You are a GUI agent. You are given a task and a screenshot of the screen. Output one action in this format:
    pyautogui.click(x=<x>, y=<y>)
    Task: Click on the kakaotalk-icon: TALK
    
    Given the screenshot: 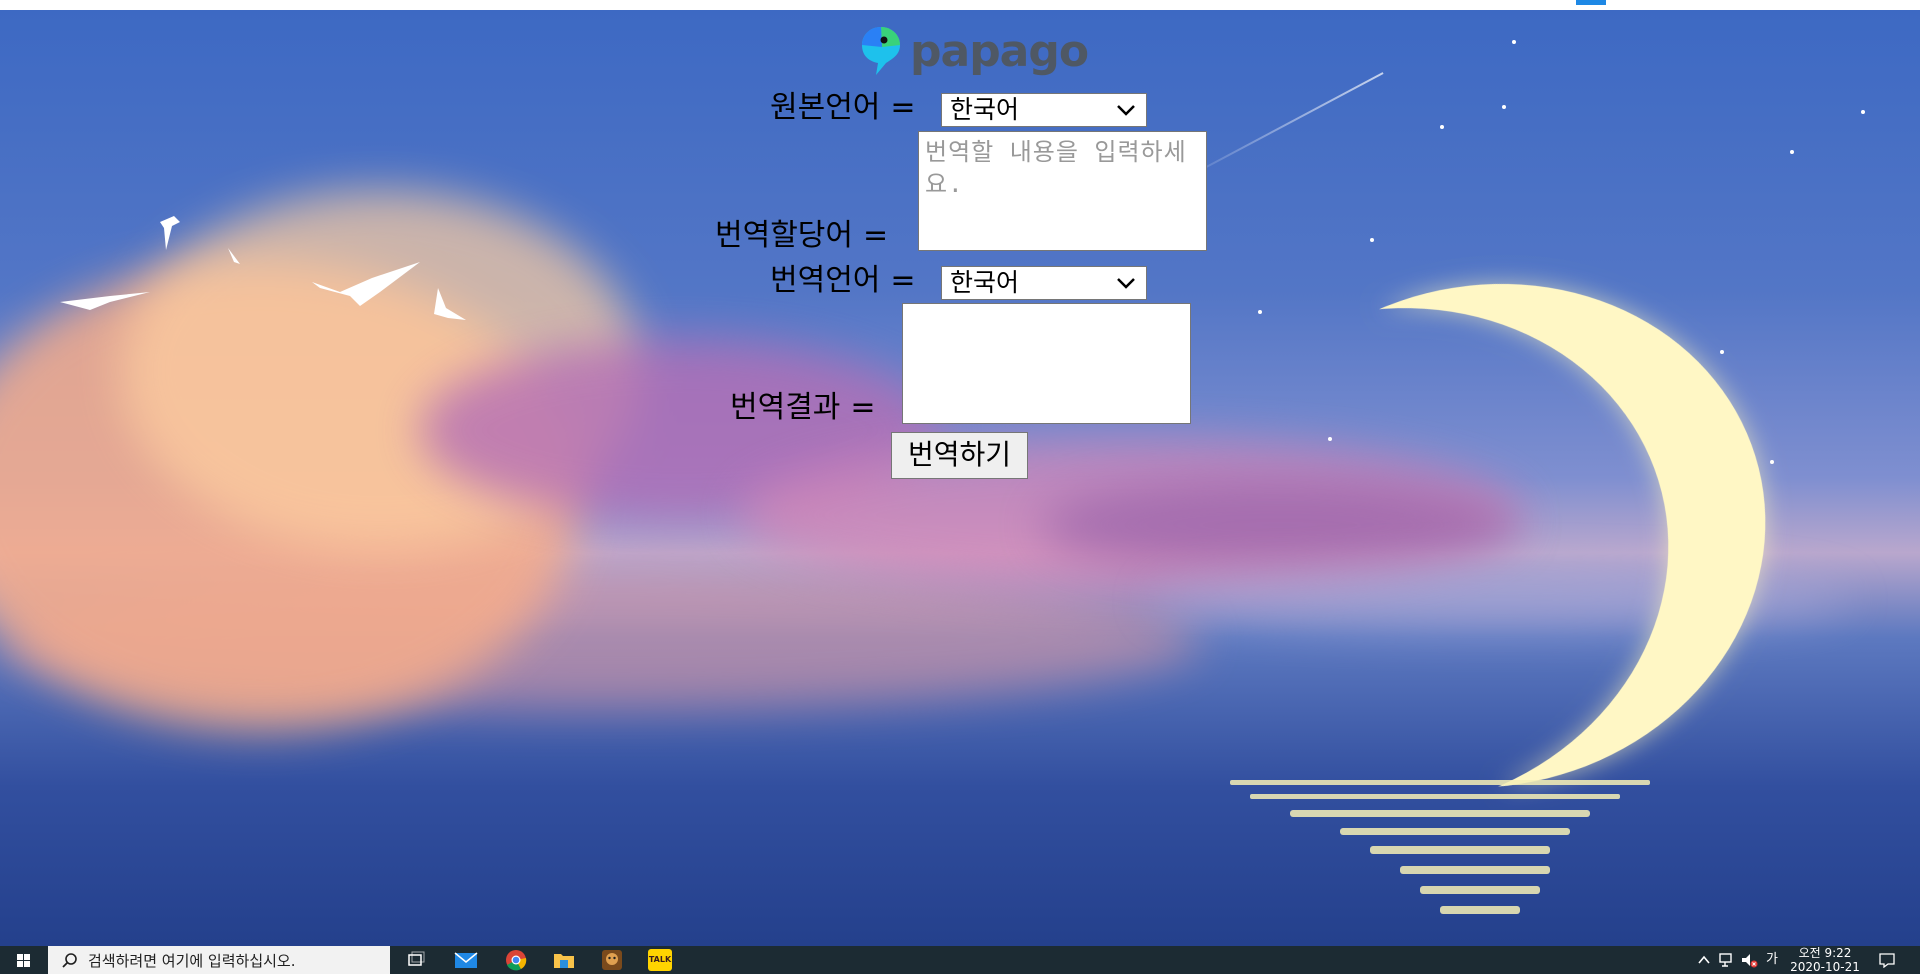 What is the action you would take?
    pyautogui.click(x=660, y=960)
    